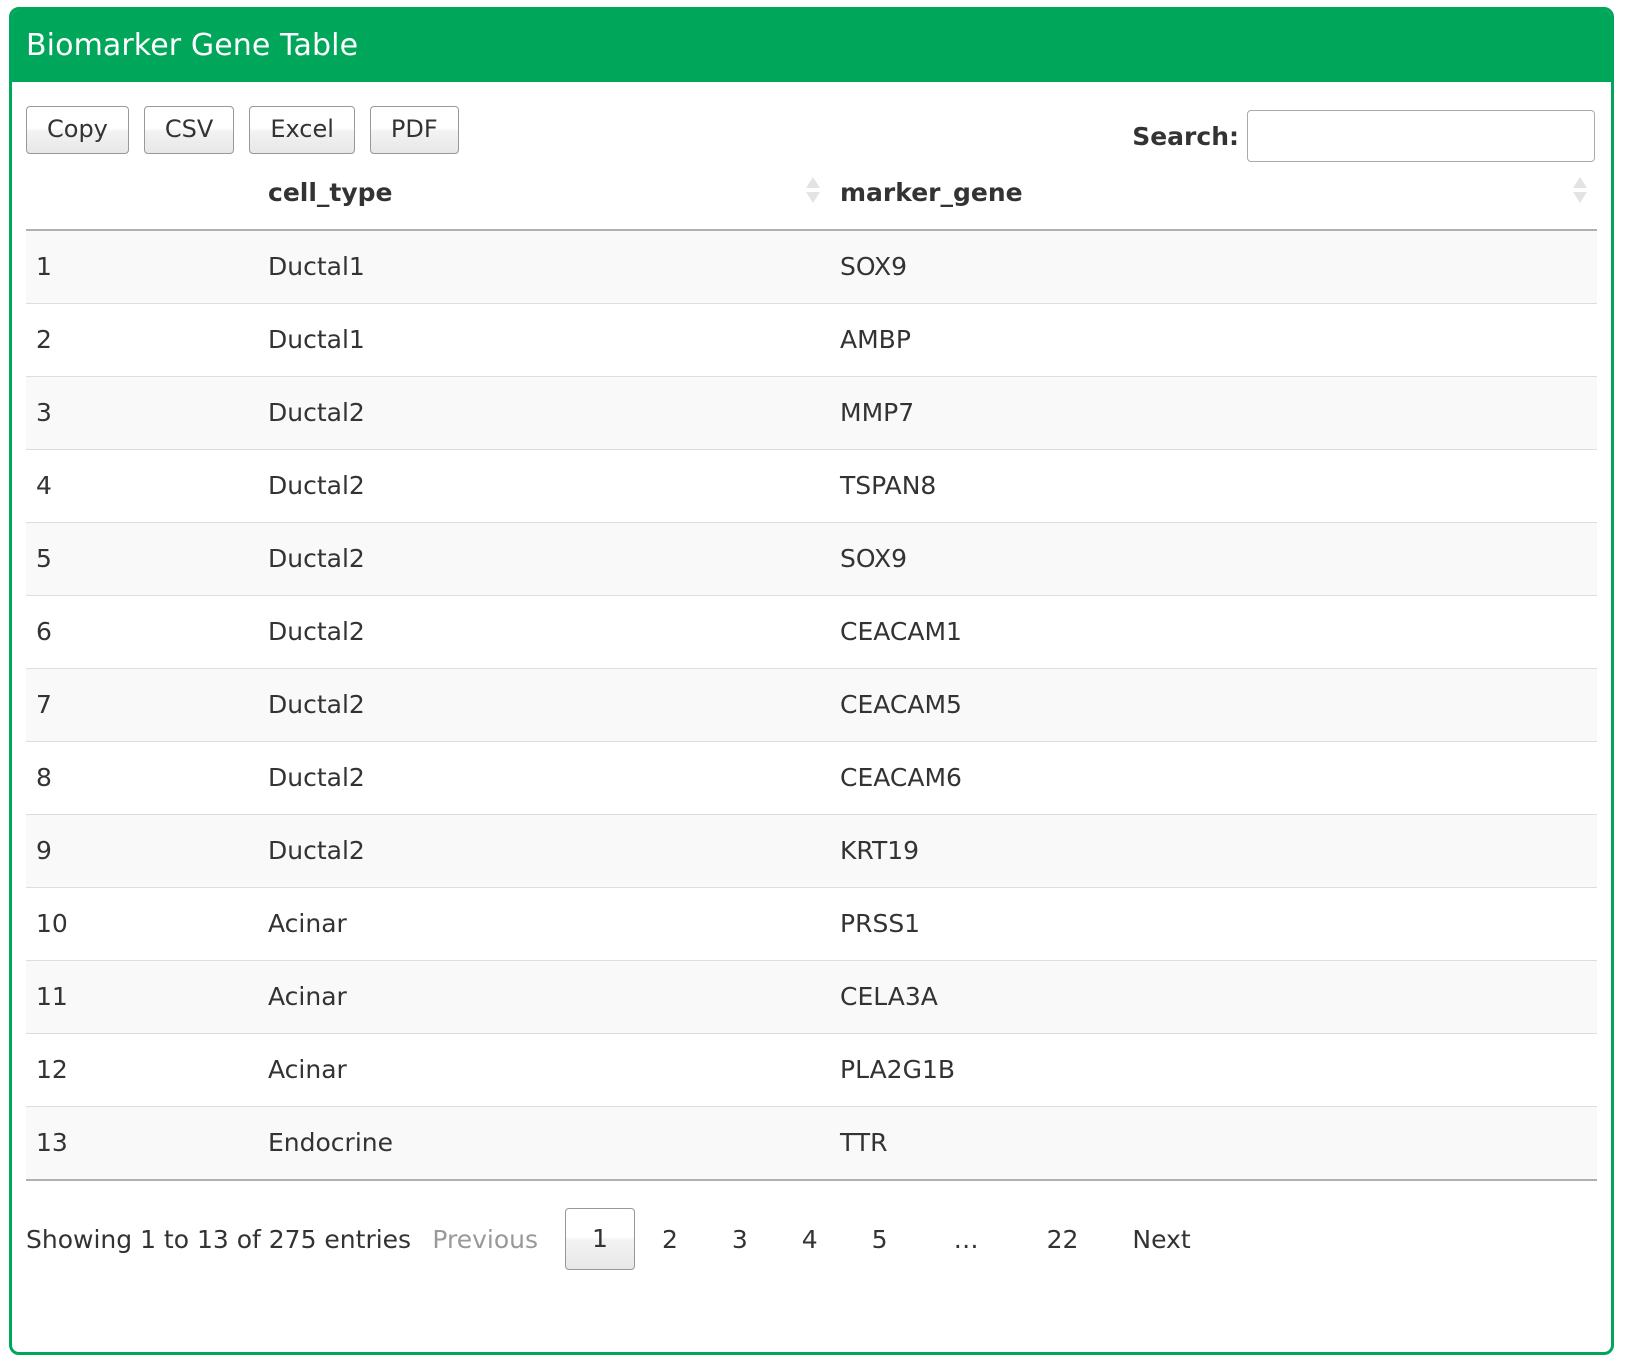  What do you see at coordinates (219, 1239) in the screenshot?
I see `entries-info: Showing 1 to 13 of 275 entries` at bounding box center [219, 1239].